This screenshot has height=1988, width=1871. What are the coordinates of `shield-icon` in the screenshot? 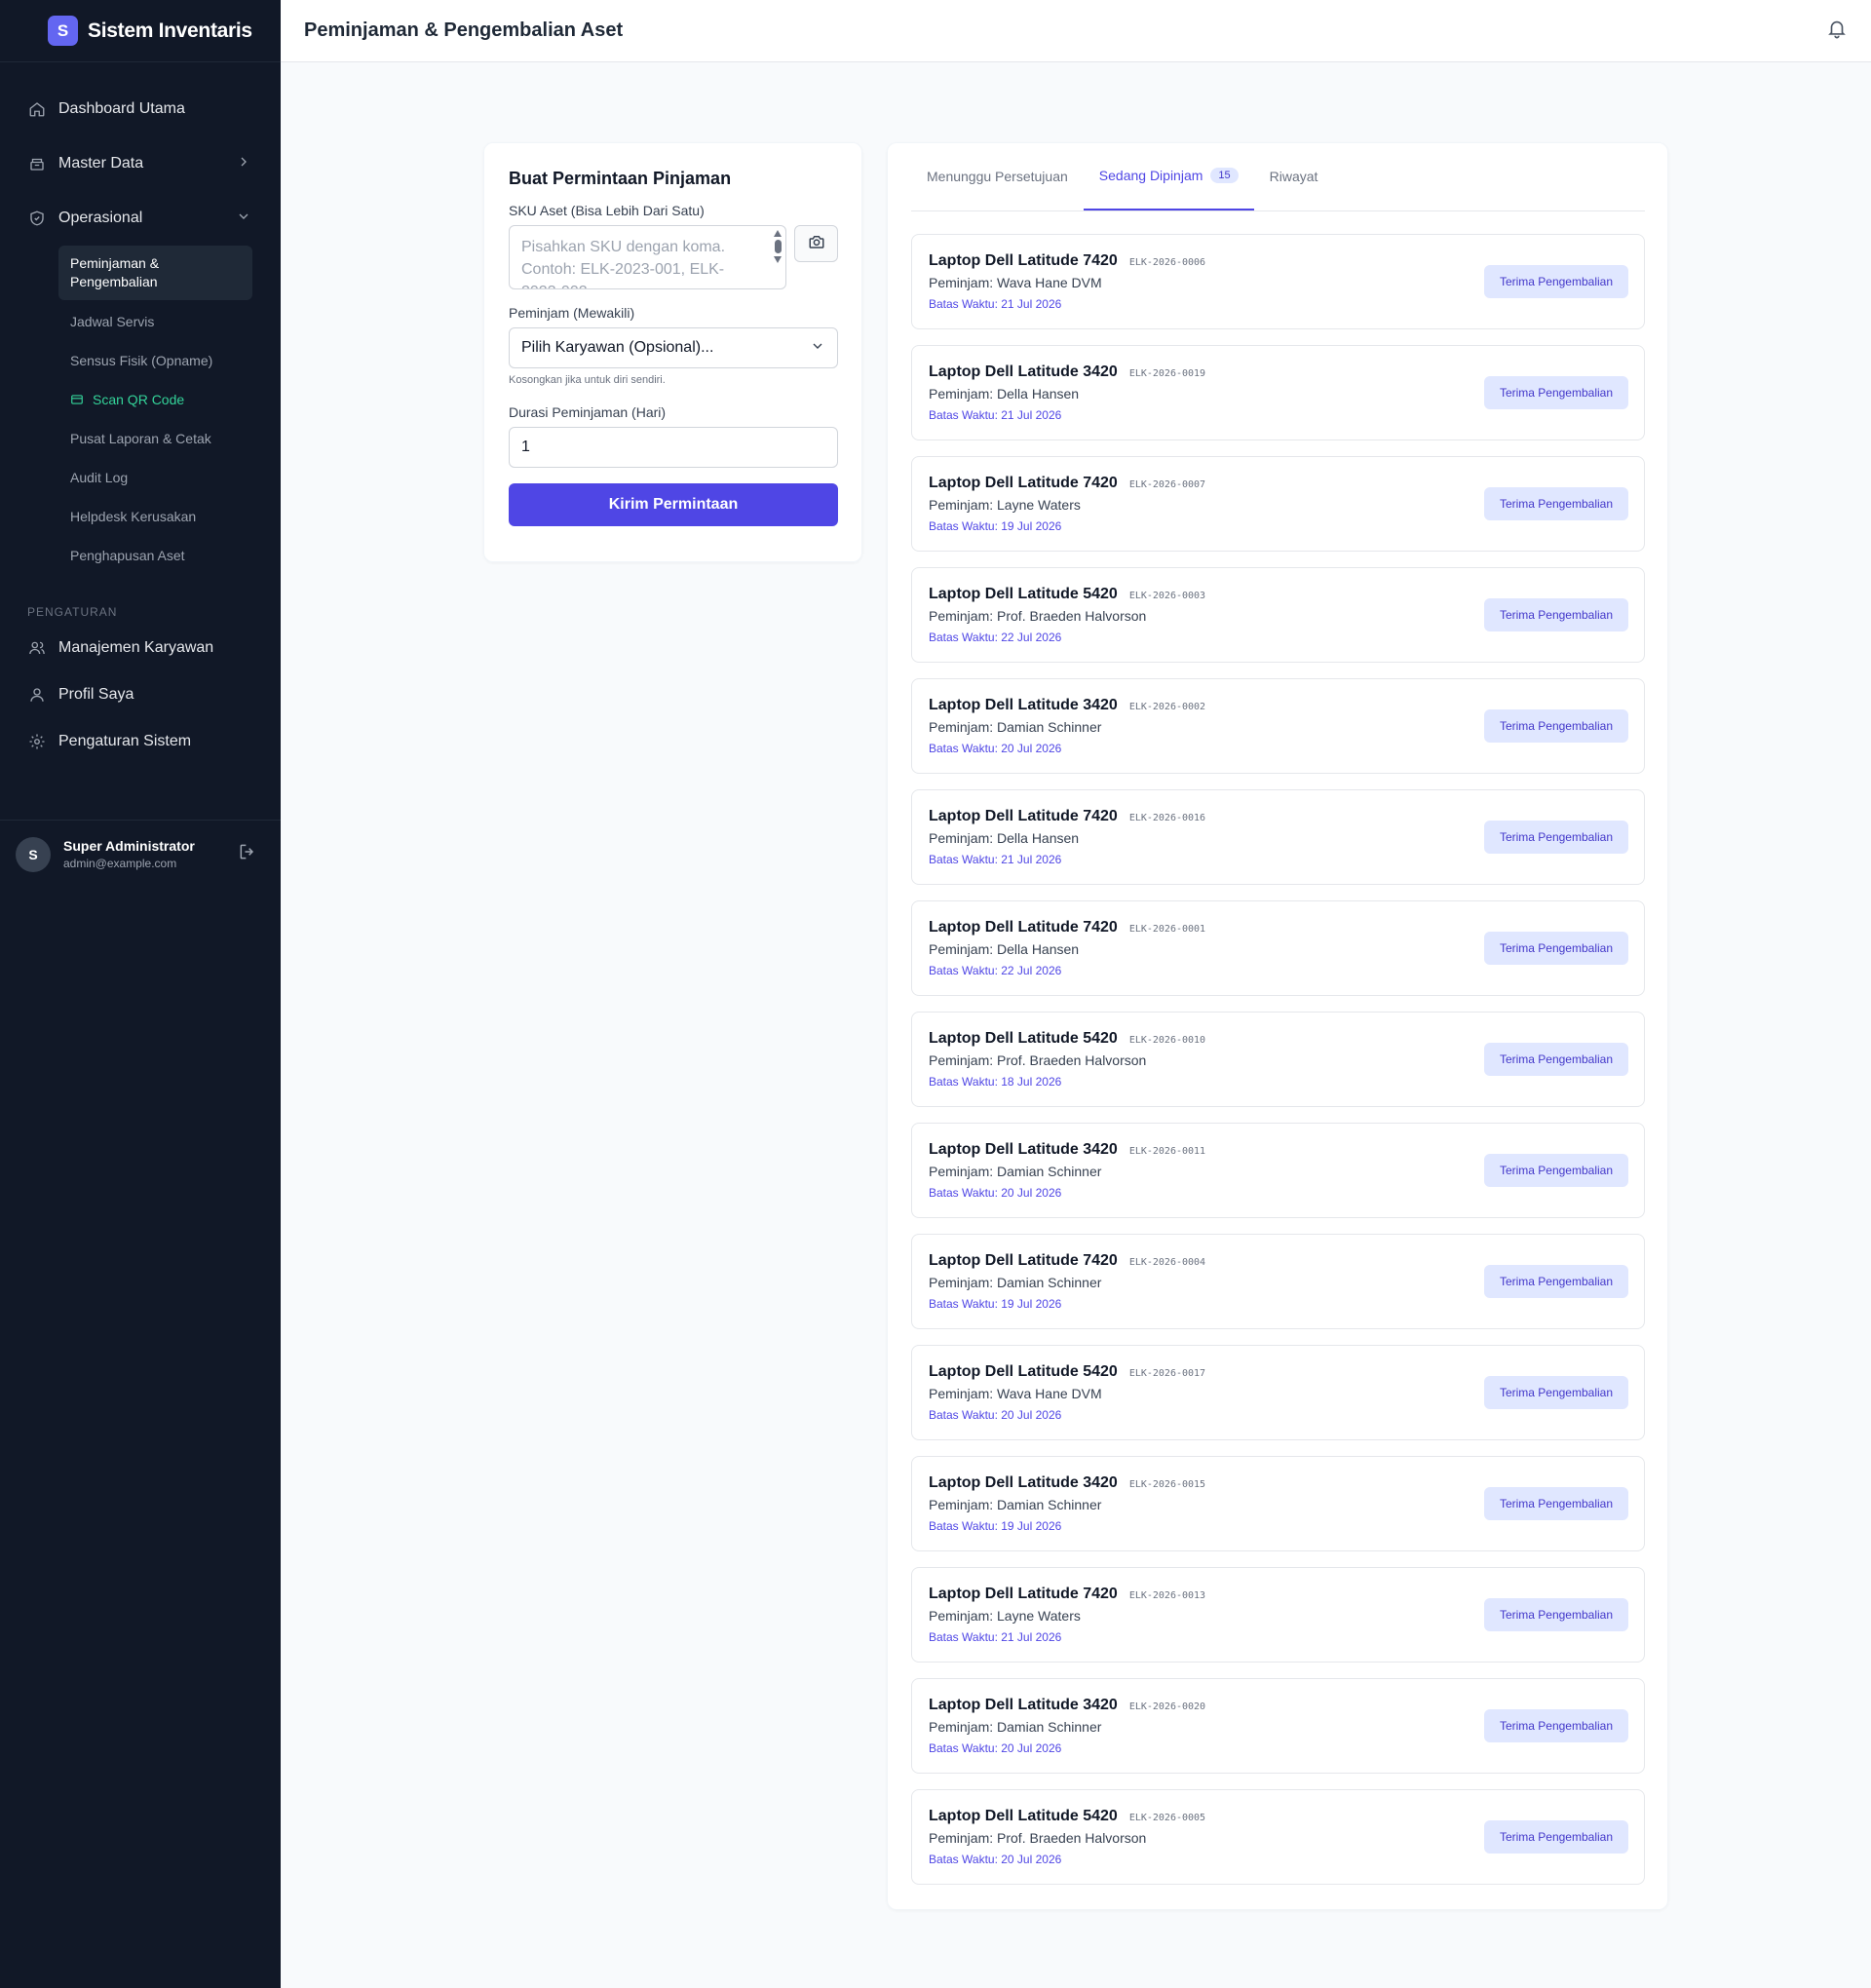 It's located at (37, 219).